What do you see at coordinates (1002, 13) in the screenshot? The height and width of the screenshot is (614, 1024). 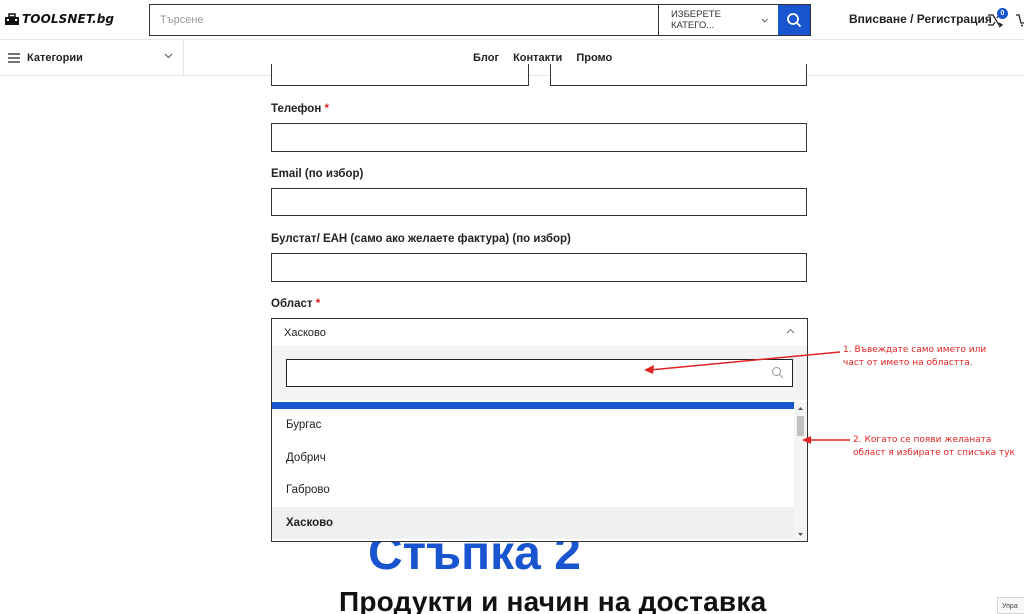 I see `compare-count-badge: 0` at bounding box center [1002, 13].